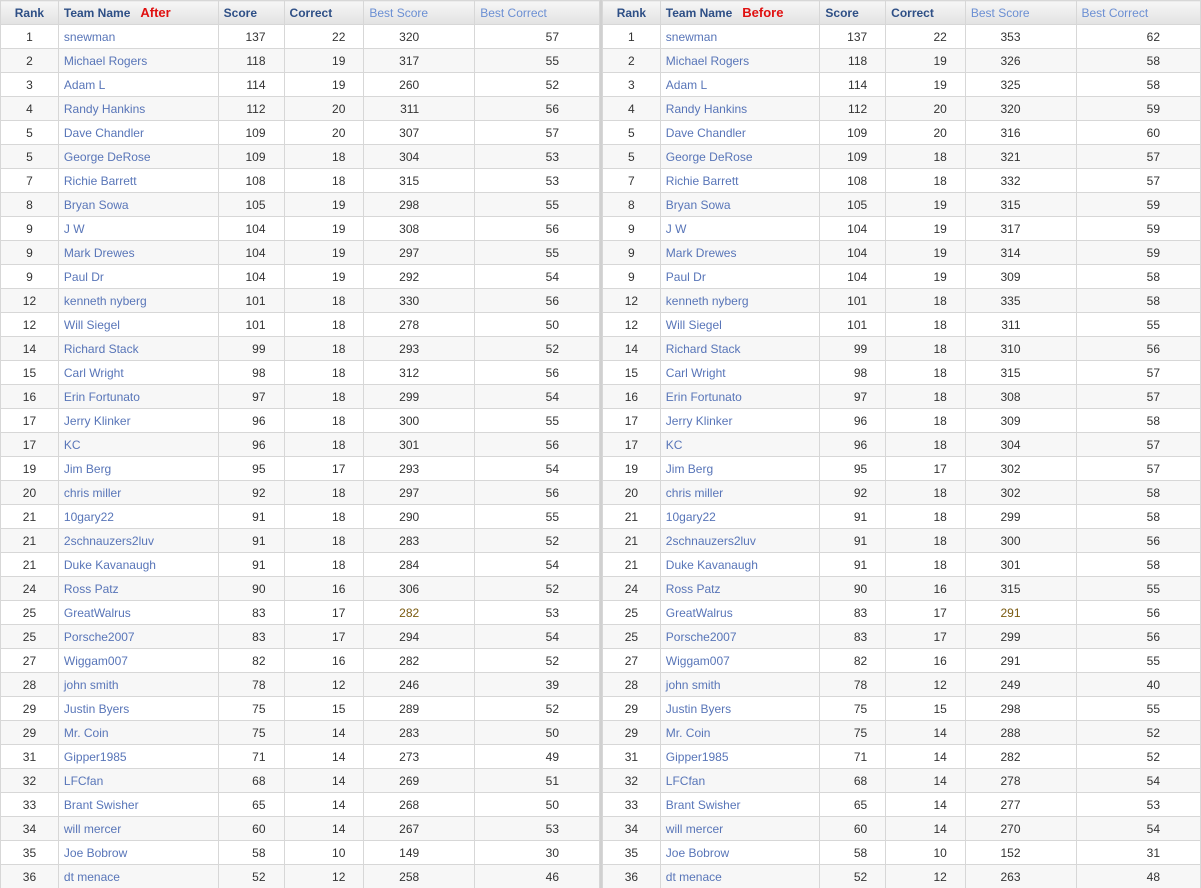 Image resolution: width=1201 pixels, height=888 pixels. I want to click on table-row: 35 Joe Bobrow 58 10 152 31, so click(901, 852).